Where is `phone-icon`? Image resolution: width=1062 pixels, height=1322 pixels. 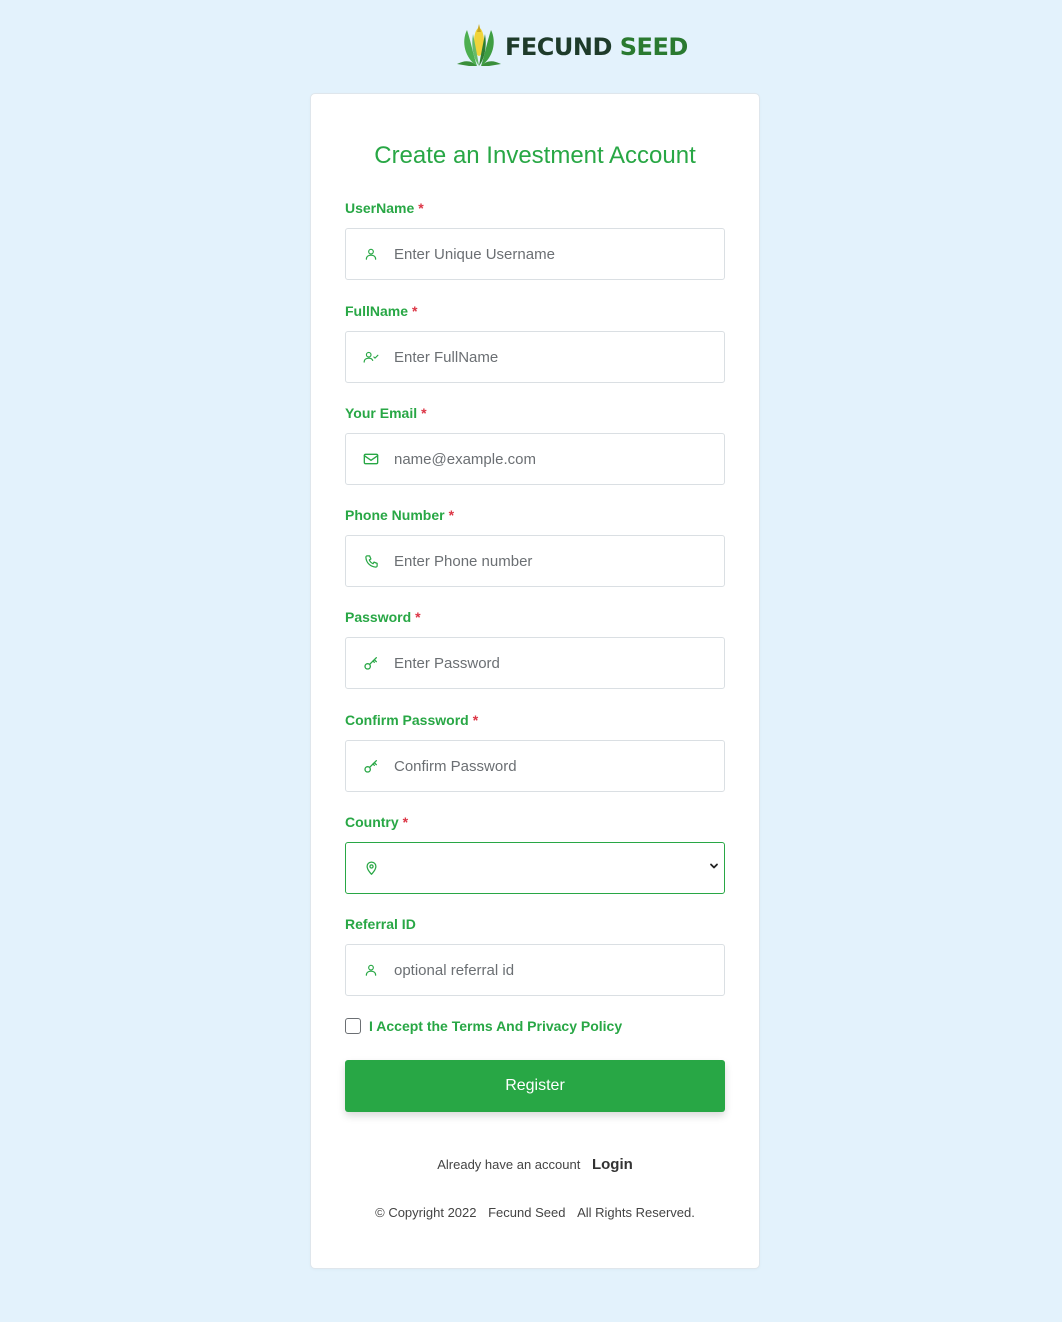
phone-icon is located at coordinates (371, 561).